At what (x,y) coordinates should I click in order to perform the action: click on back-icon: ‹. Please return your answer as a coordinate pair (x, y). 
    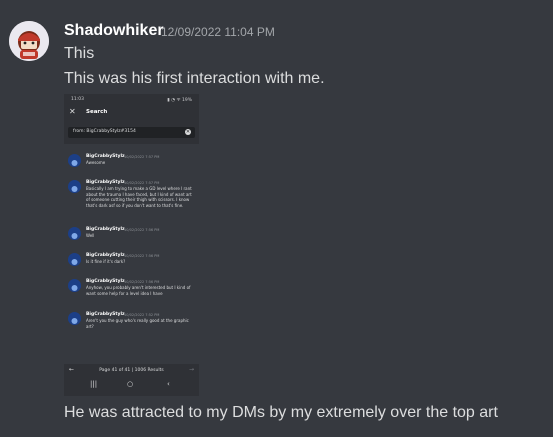
    Looking at the image, I should click on (168, 384).